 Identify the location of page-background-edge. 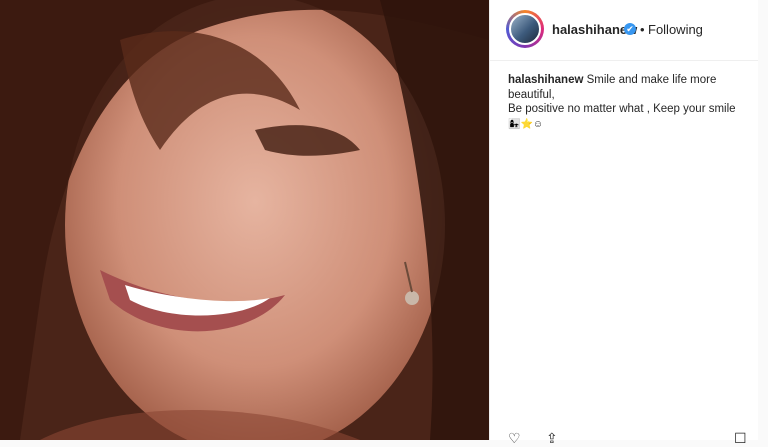
(763, 220).